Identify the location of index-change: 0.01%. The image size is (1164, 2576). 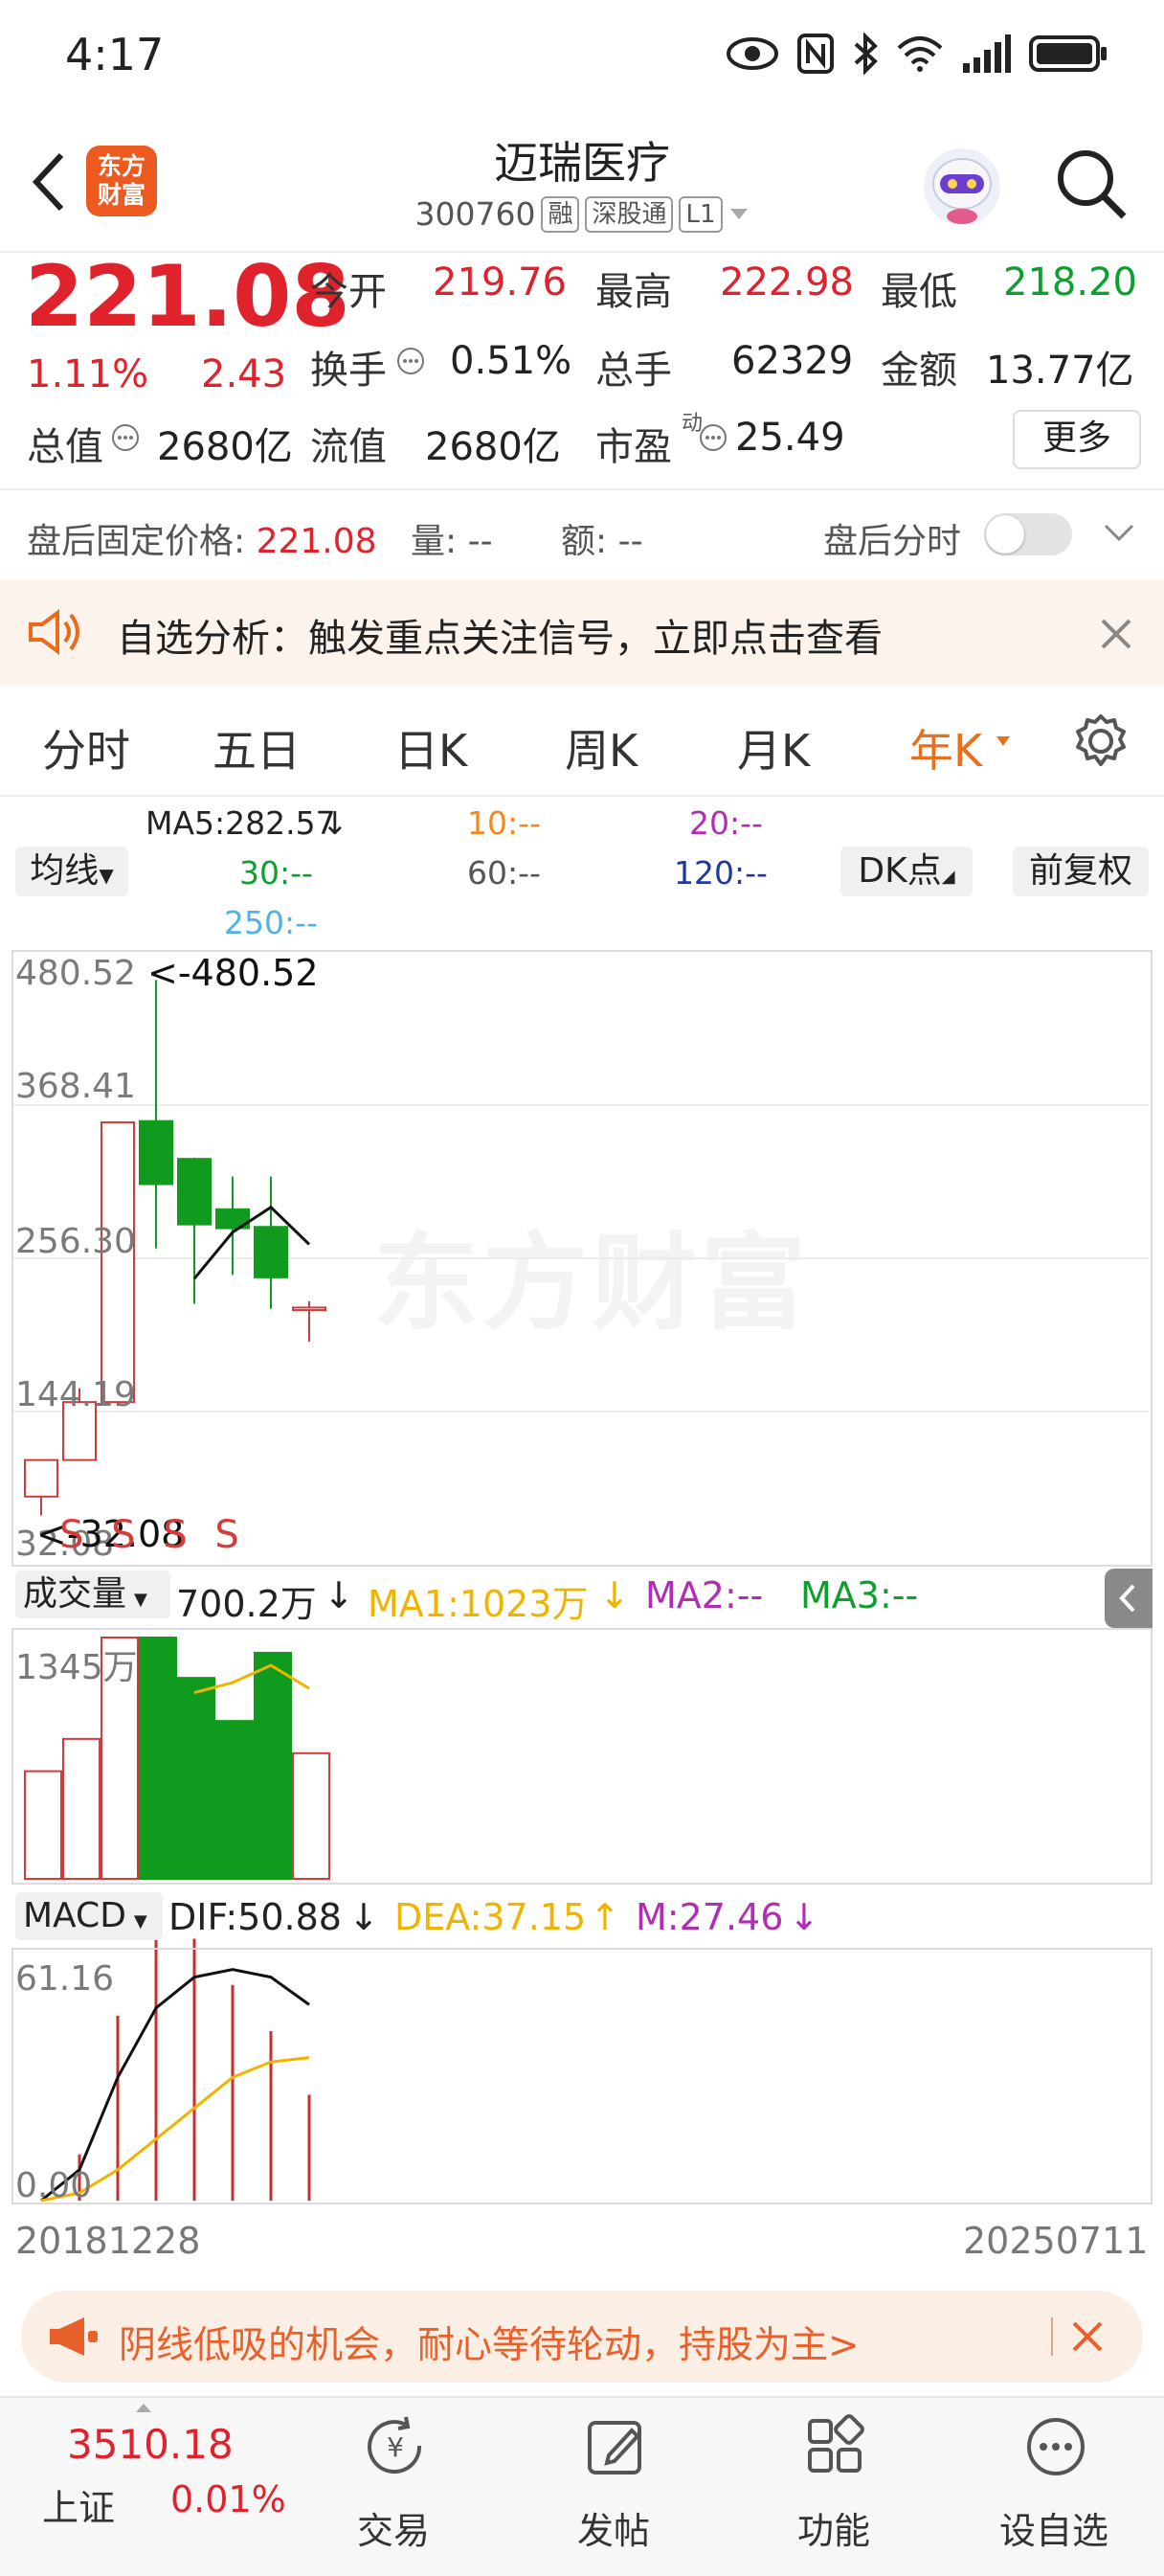
(228, 2499).